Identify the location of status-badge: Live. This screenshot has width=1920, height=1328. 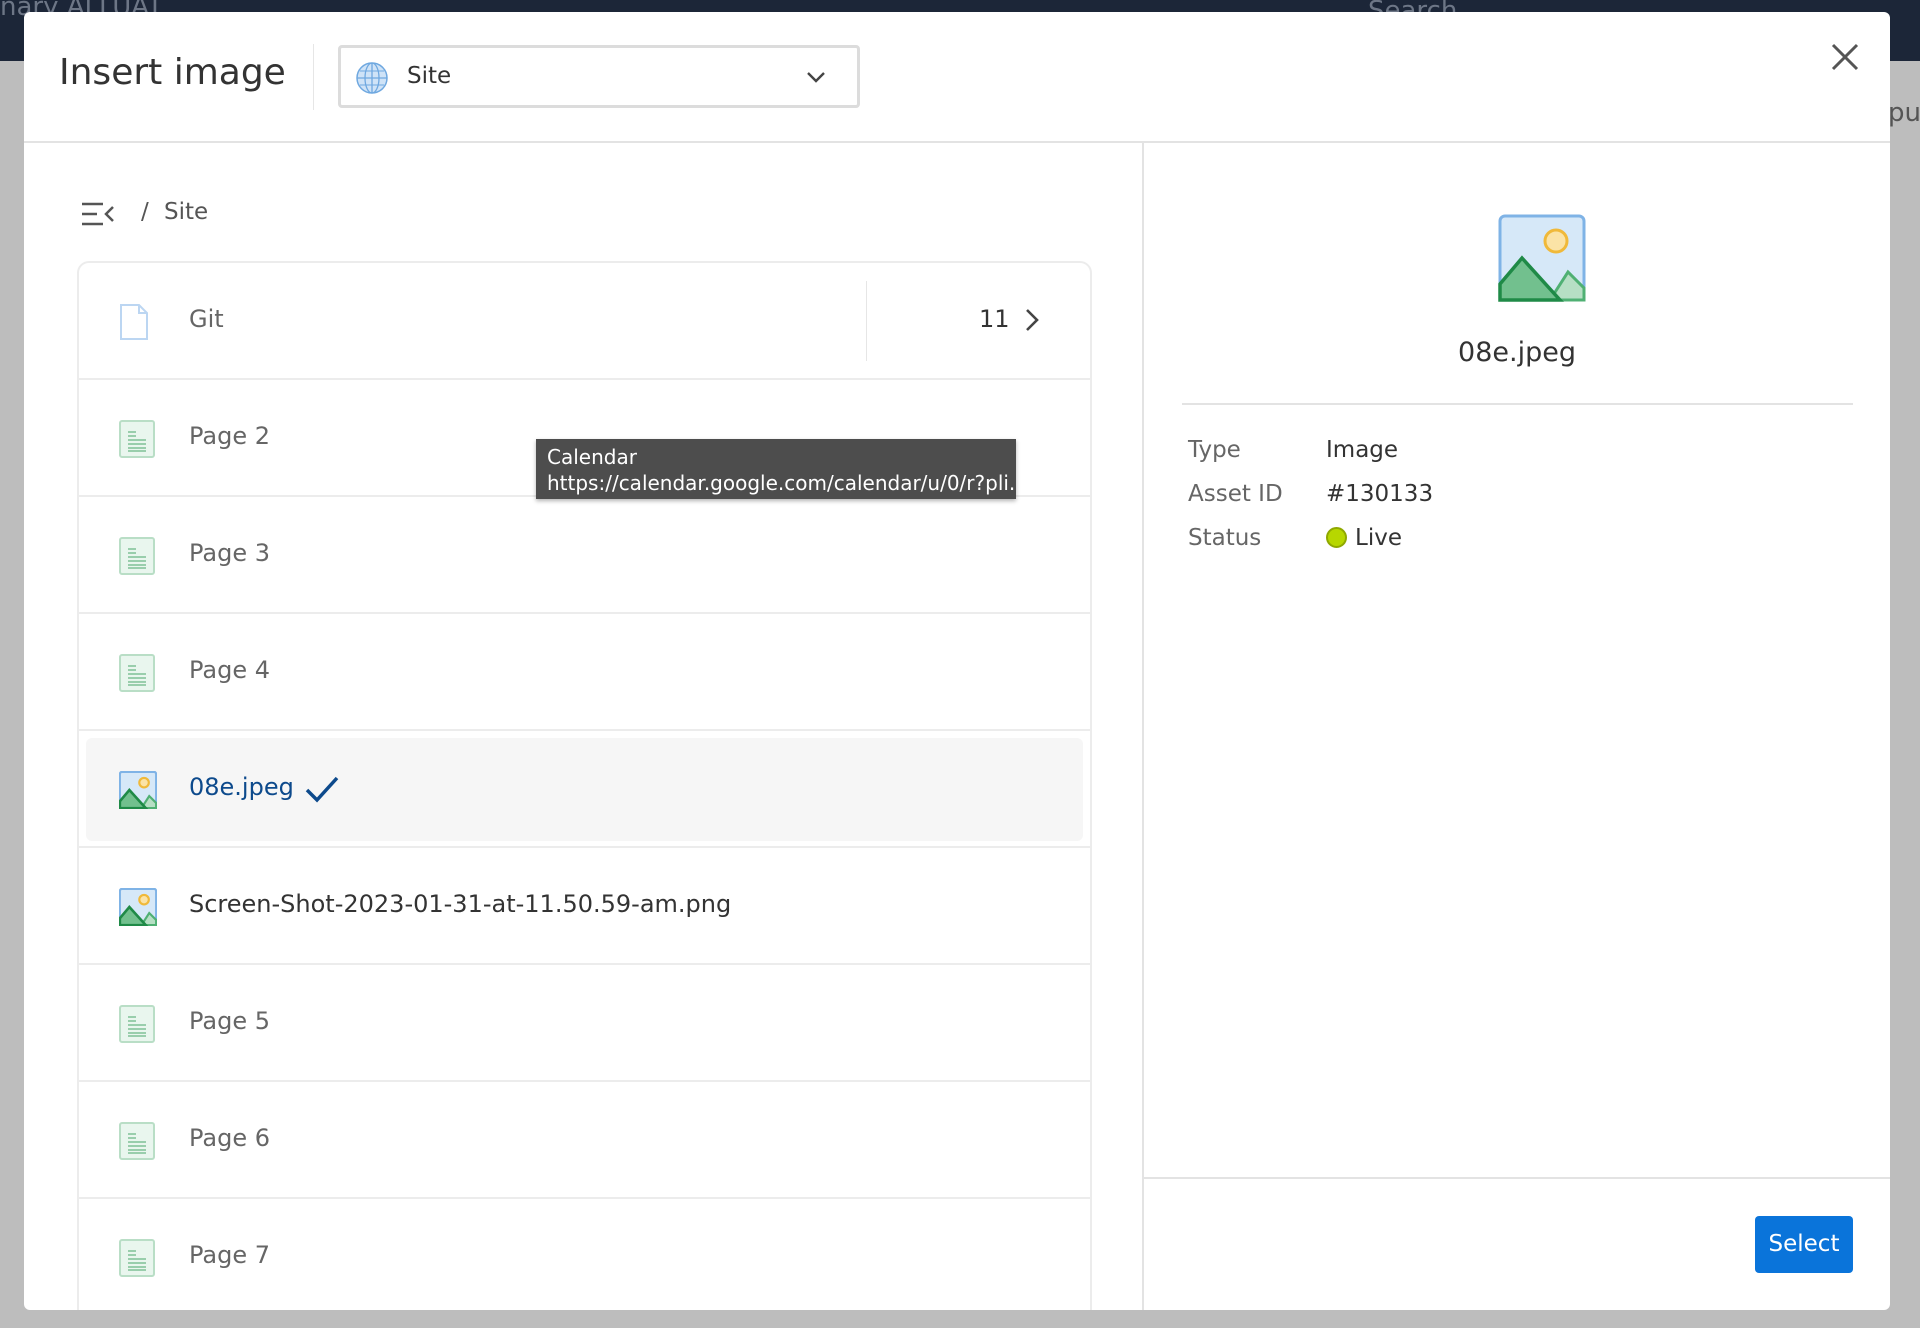
(1364, 538).